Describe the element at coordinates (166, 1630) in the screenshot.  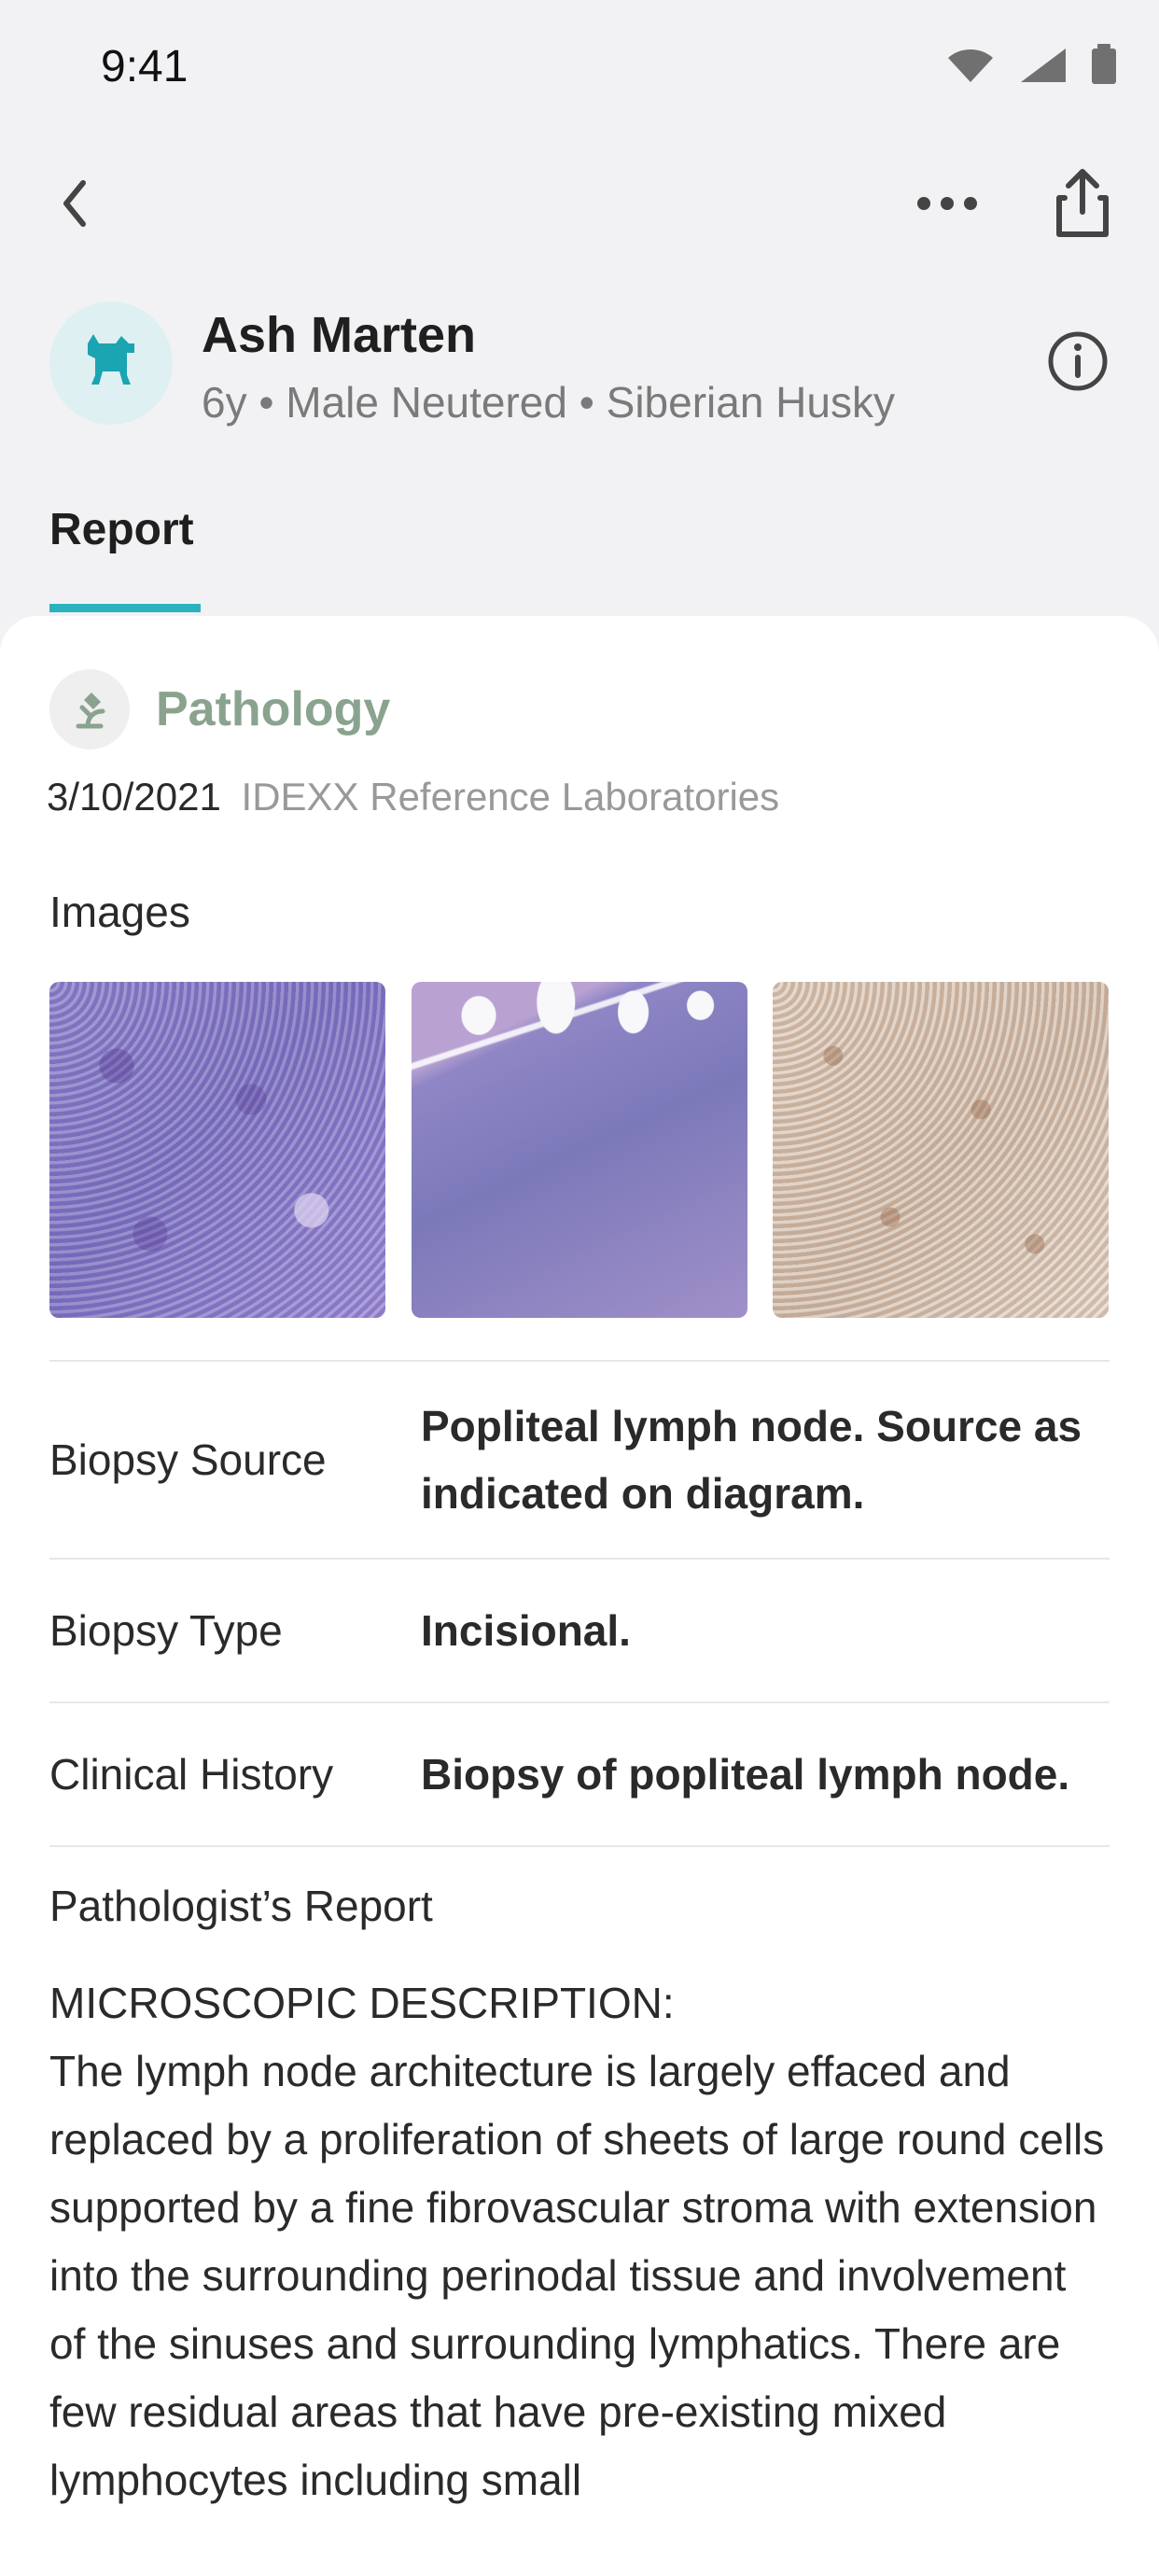
I see `biopsy-type-label: Biopsy Type` at that location.